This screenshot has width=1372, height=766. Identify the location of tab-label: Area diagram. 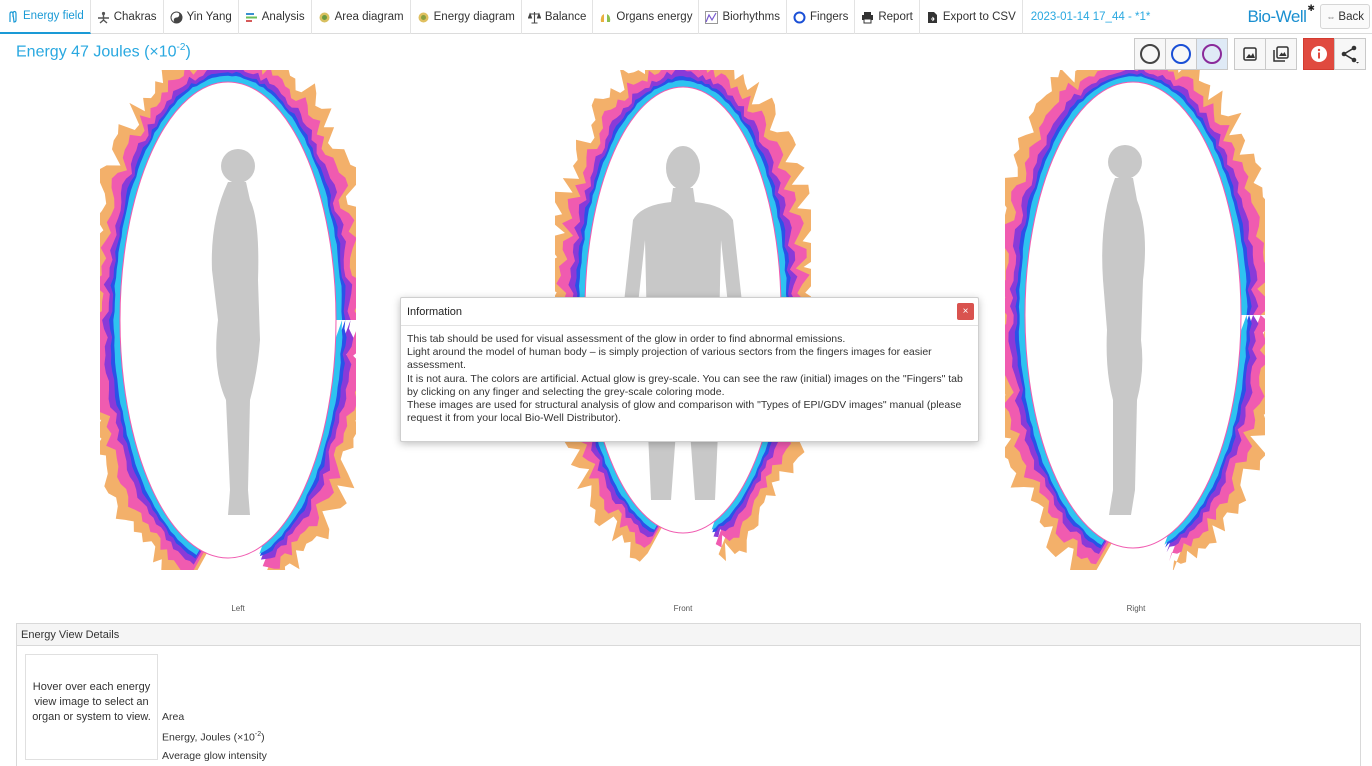
(369, 17).